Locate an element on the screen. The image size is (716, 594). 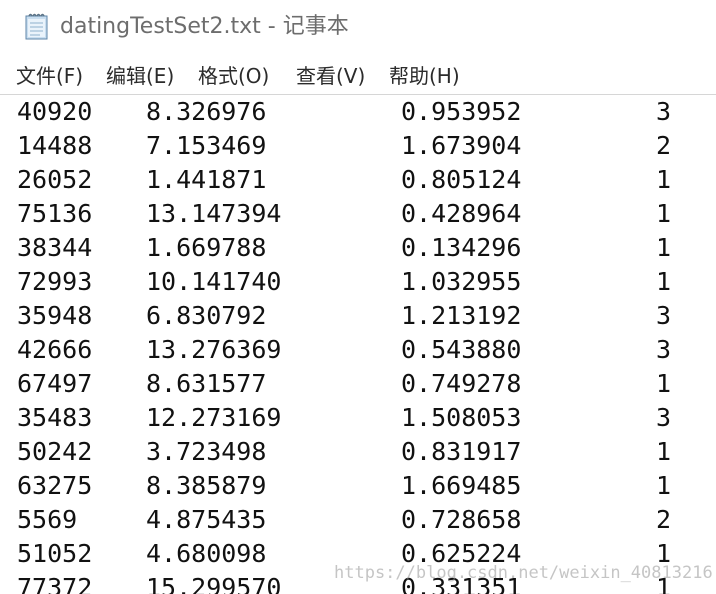
field-distance: 42666 is located at coordinates (55, 349).